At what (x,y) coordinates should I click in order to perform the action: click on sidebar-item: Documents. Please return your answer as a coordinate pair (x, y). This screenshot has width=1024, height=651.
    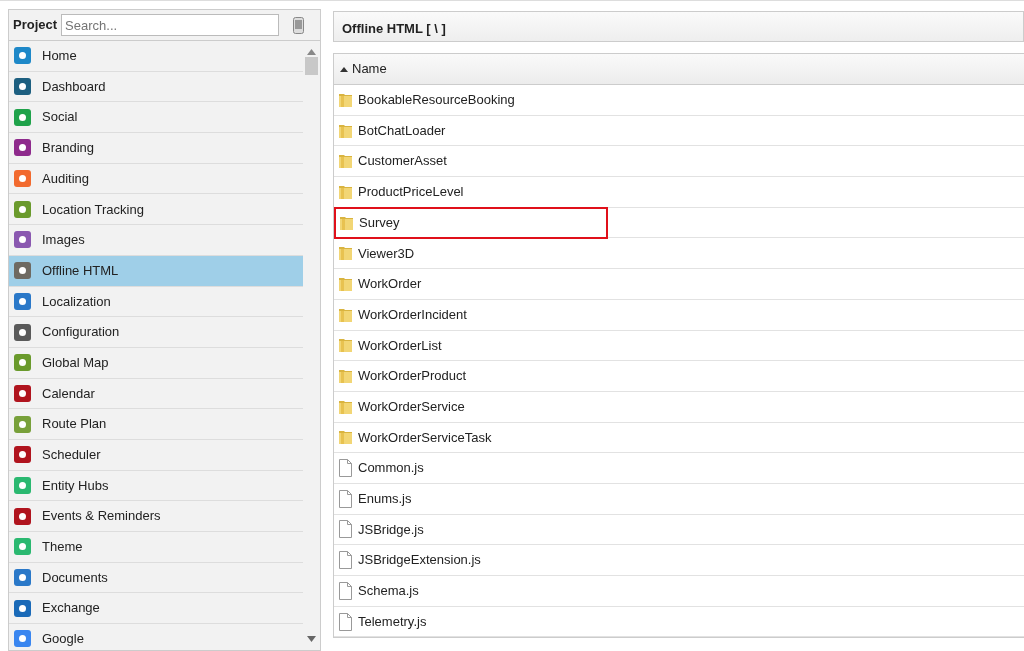
    Looking at the image, I should click on (156, 578).